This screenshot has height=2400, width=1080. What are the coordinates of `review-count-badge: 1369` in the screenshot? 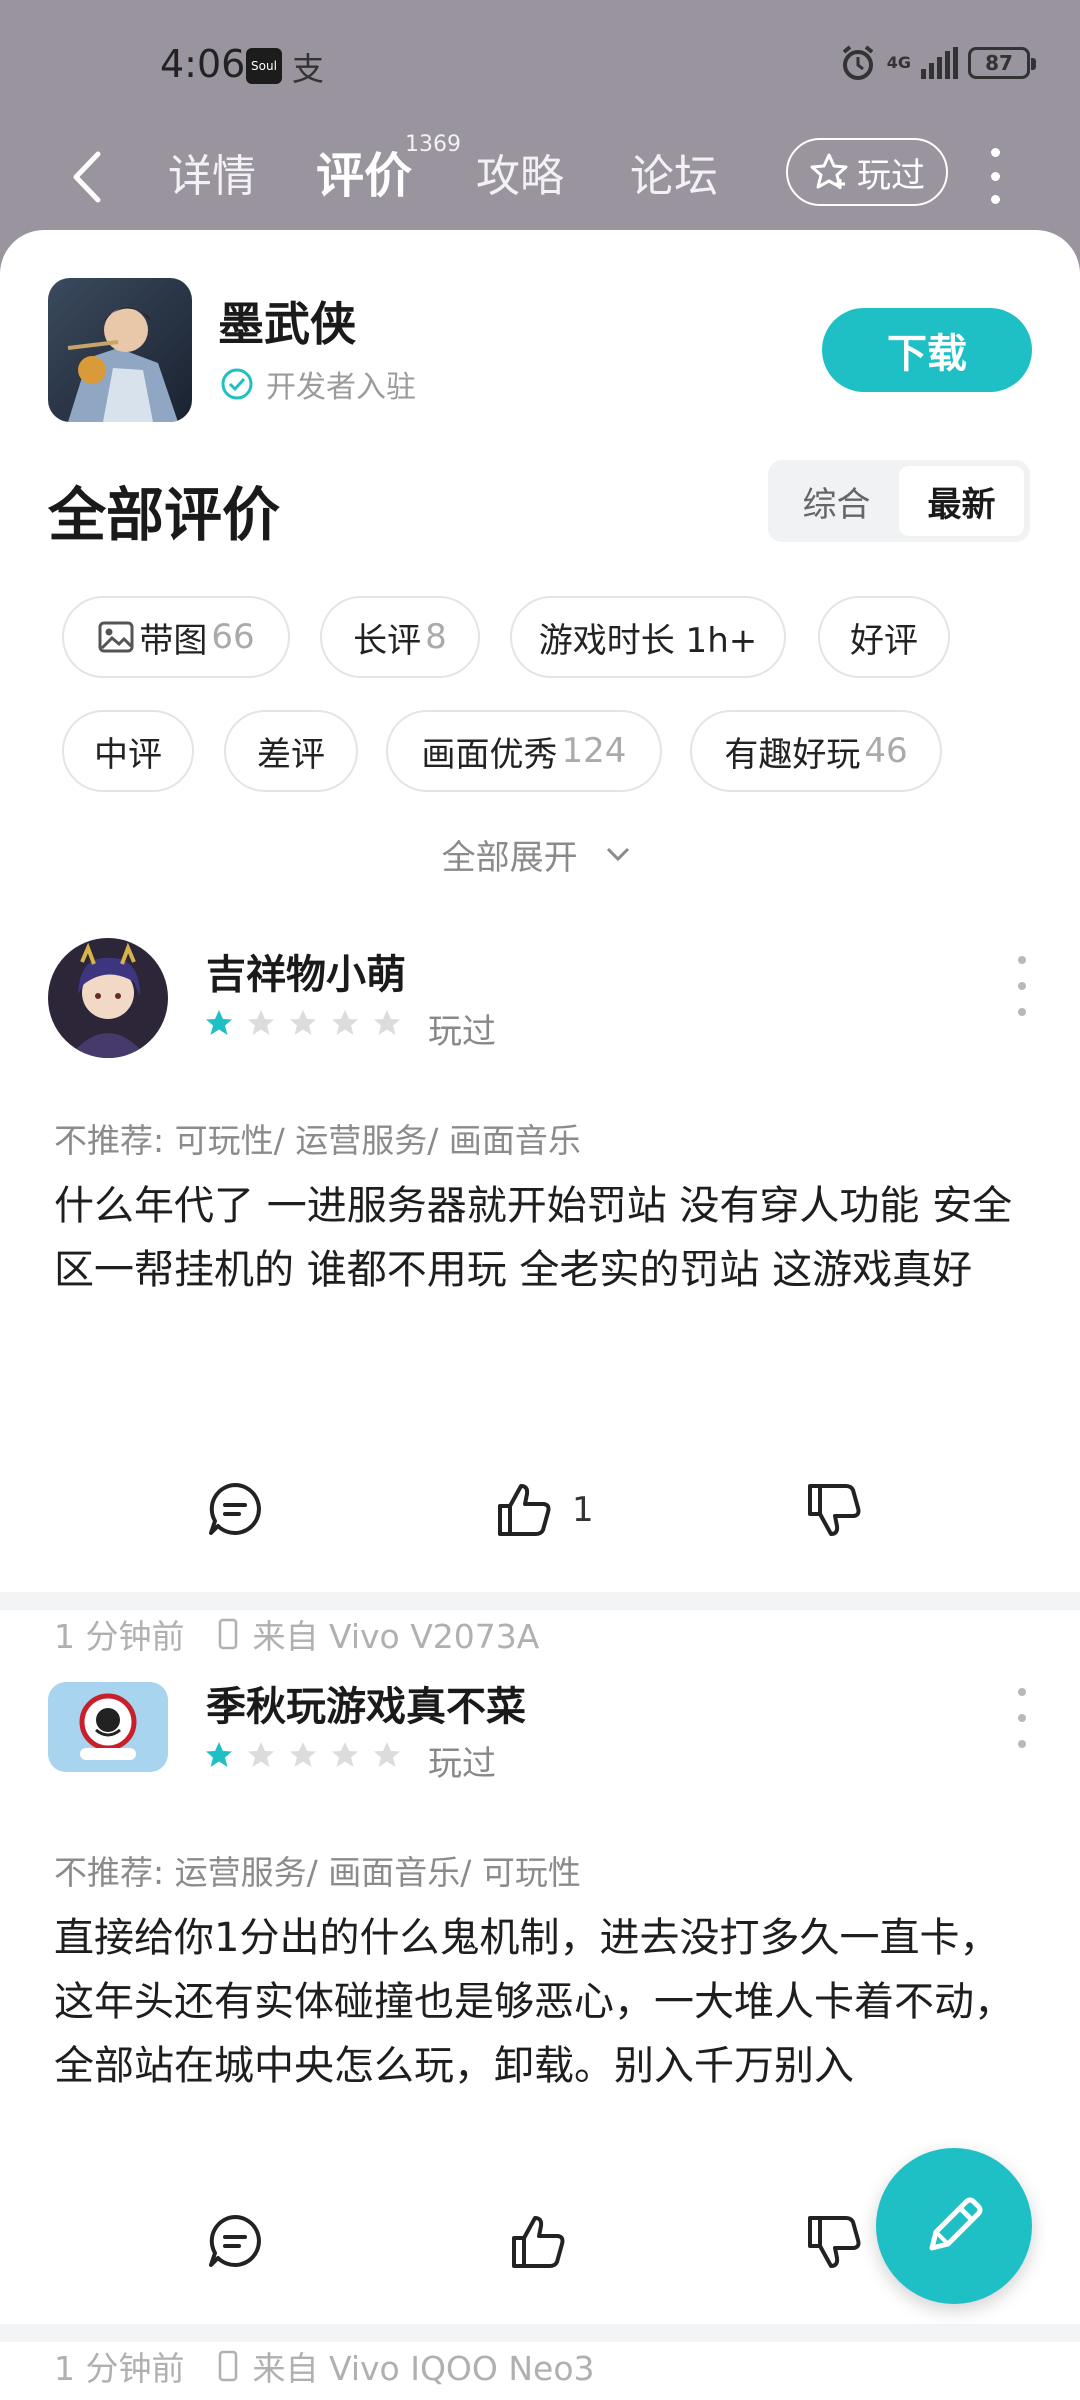 It's located at (433, 144).